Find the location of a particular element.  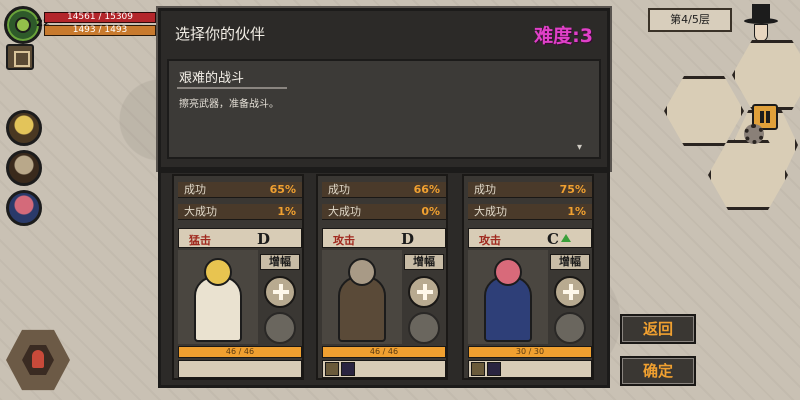

success-row: 成功 65% is located at coordinates (240, 190).